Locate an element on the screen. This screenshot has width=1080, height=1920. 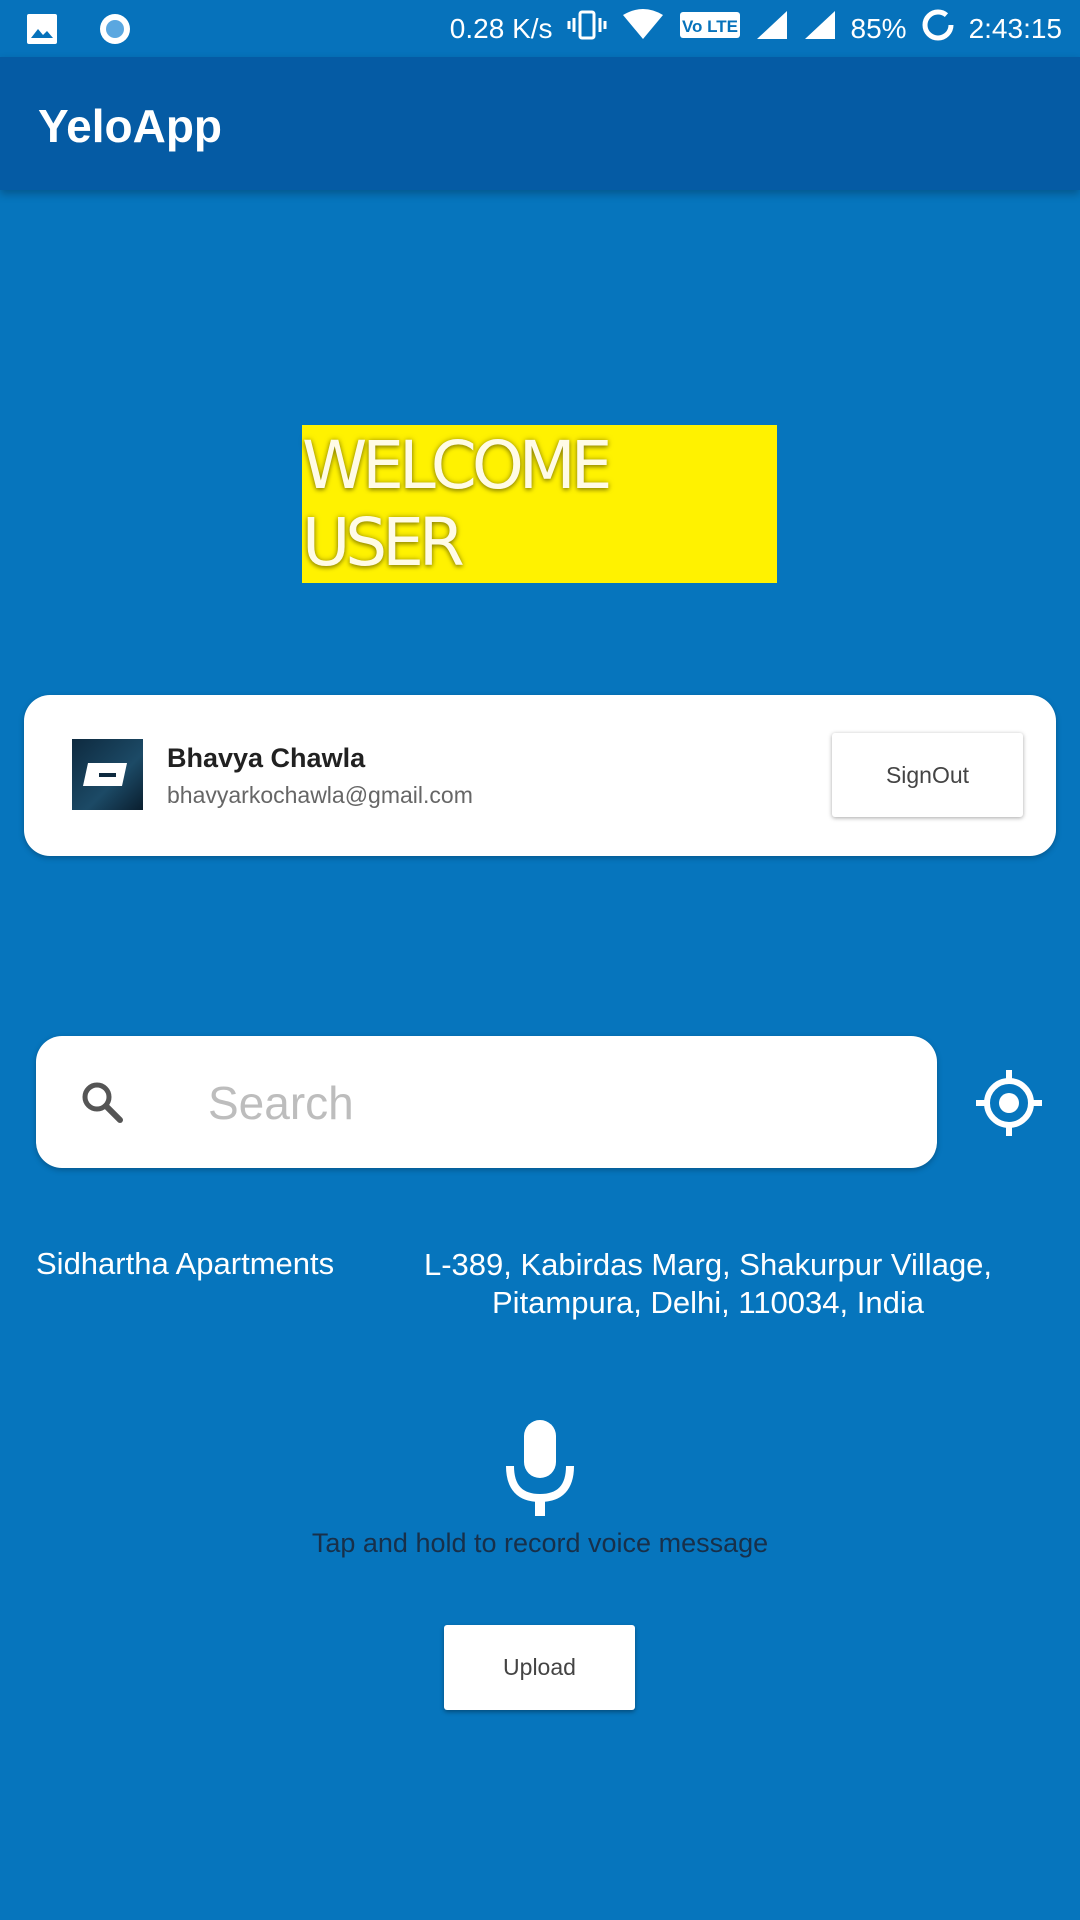
avatar-logo-icon is located at coordinates (105, 774).